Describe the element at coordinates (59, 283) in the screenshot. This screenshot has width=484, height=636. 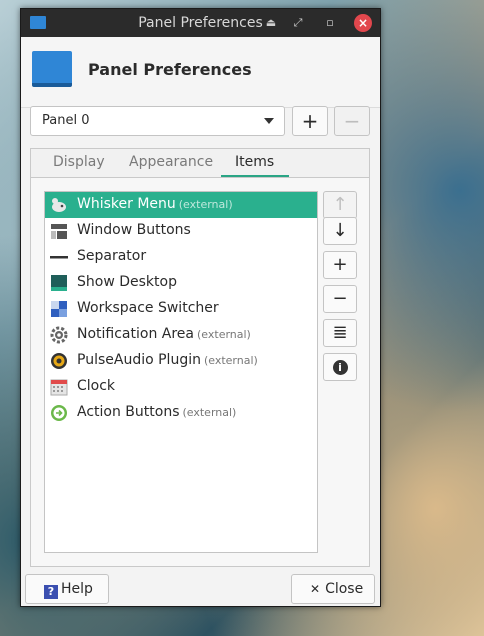
I see `show-desktop-icon` at that location.